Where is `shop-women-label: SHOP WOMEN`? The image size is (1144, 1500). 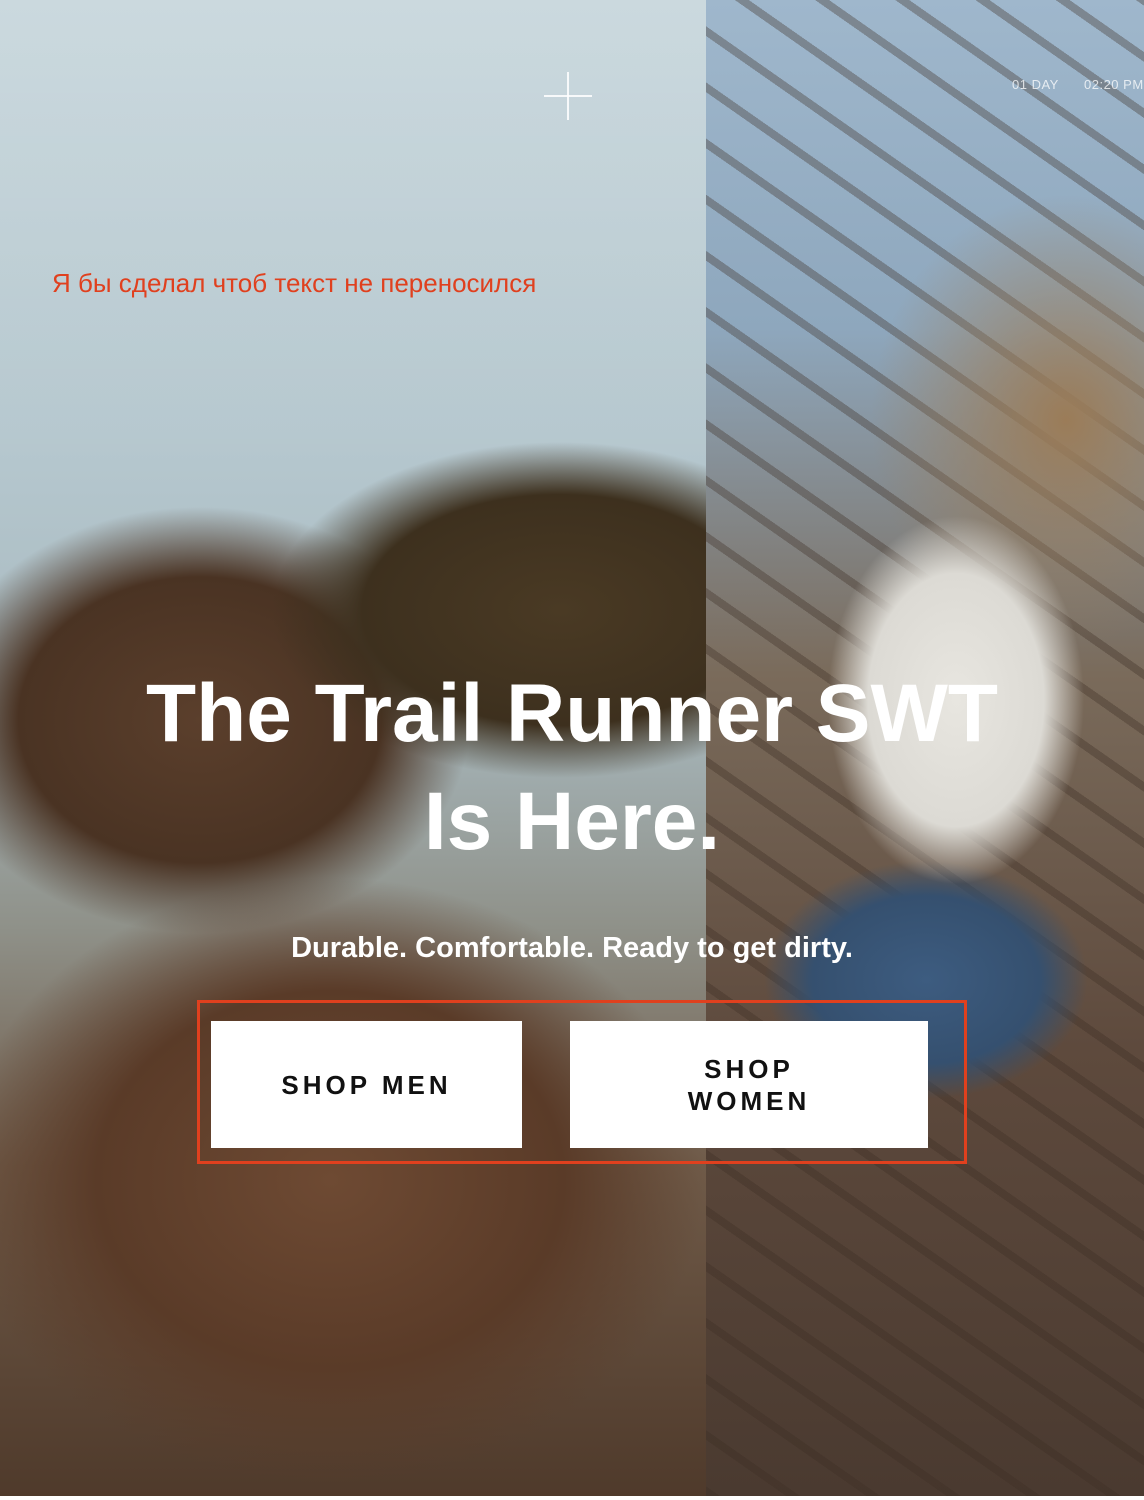 shop-women-label: SHOP WOMEN is located at coordinates (749, 1084).